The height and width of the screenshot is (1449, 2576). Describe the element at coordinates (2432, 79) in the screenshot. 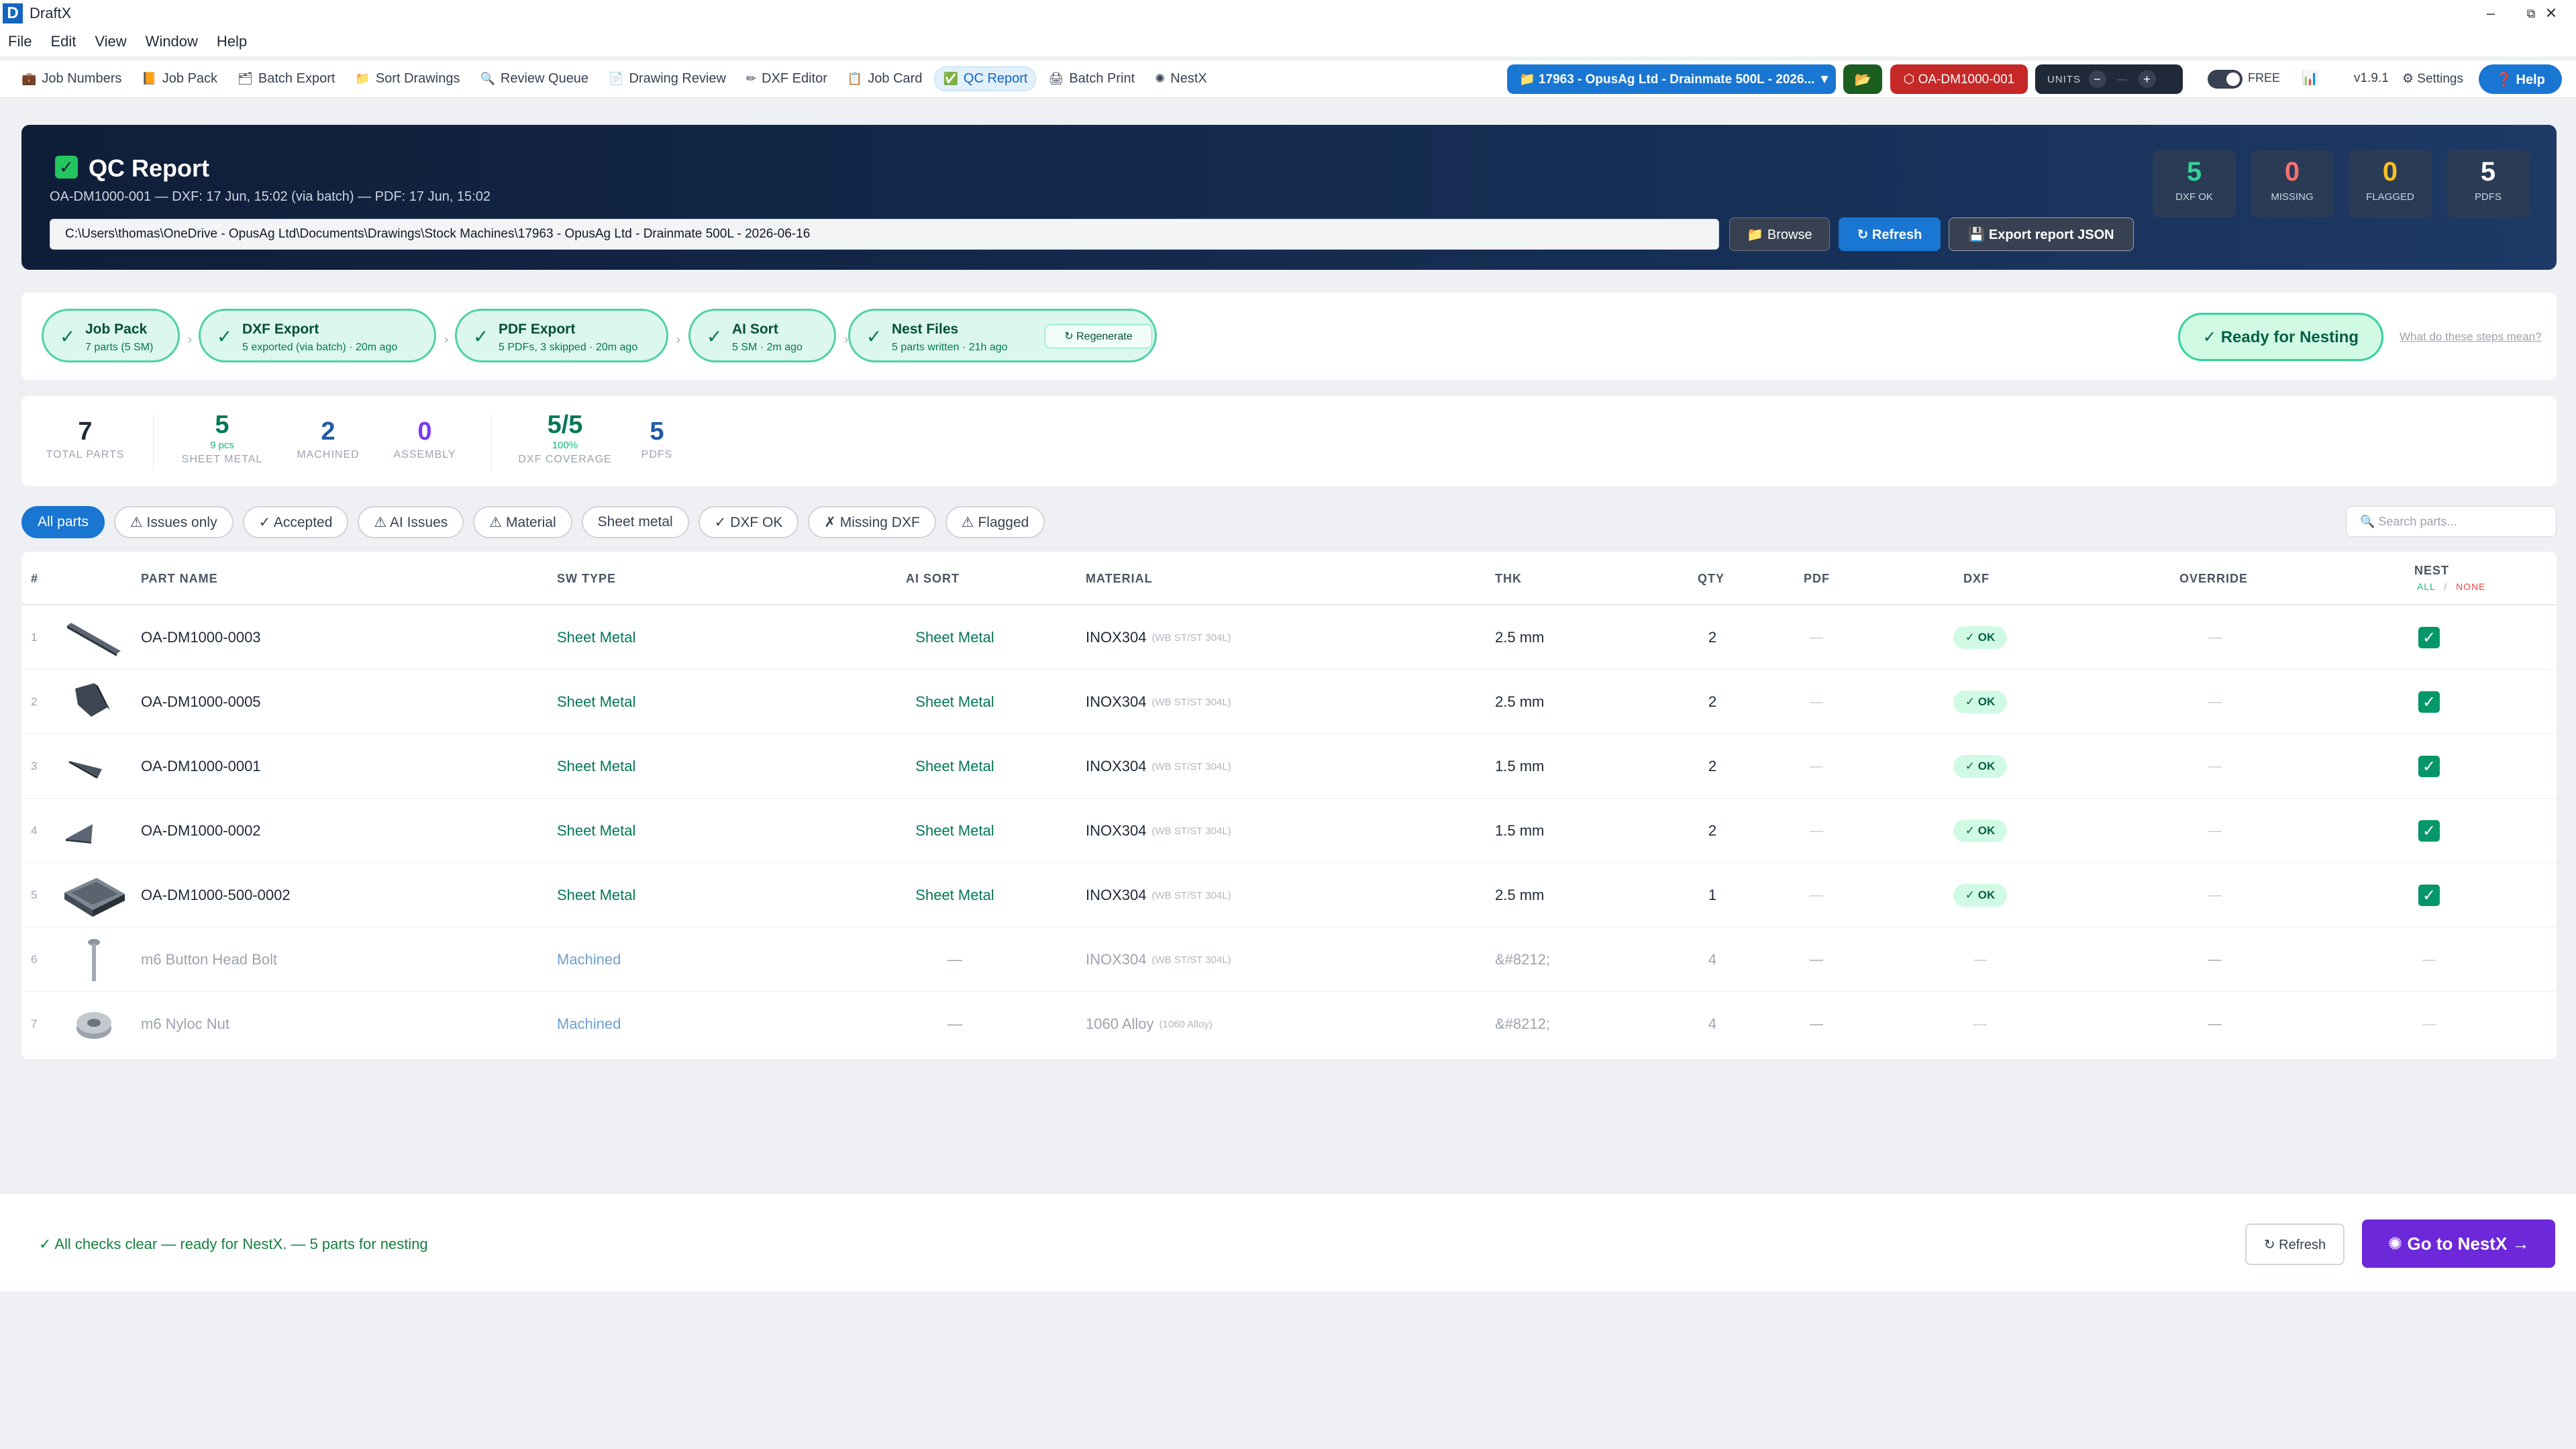

I see `settings-button: ⚙ Settings` at that location.